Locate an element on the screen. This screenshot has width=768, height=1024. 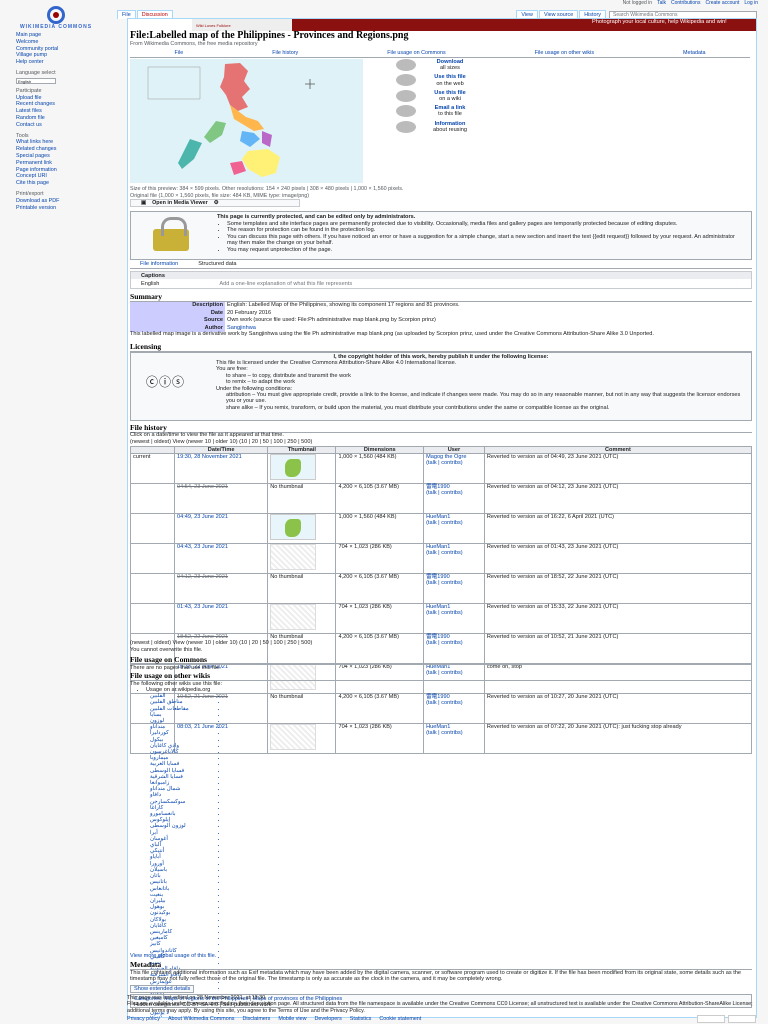
tab-structured-data: Structured data is located at coordinates (217, 264).